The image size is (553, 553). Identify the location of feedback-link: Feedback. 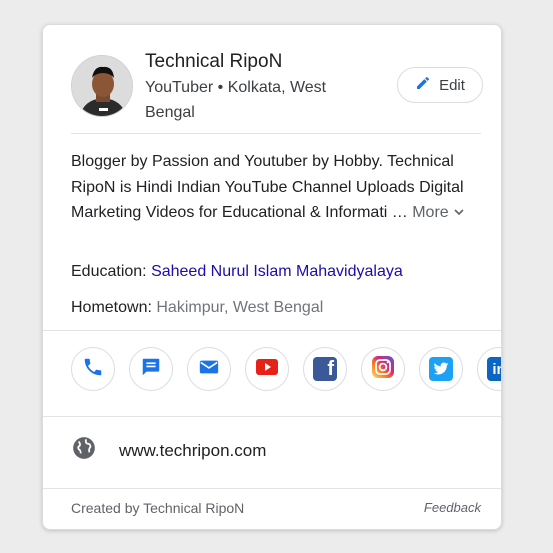
(452, 507).